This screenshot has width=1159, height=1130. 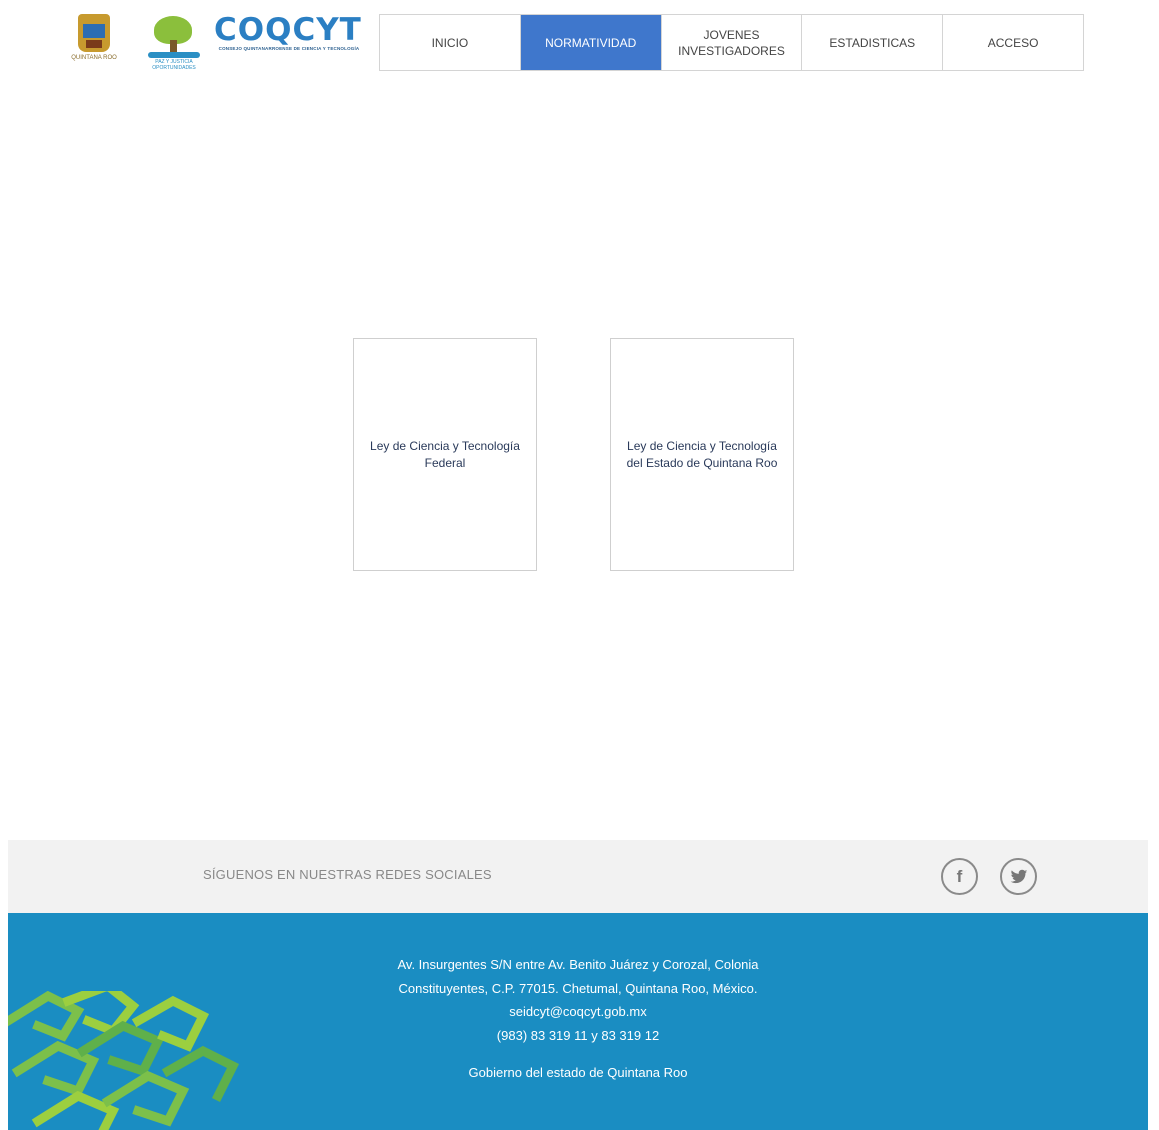 I want to click on nav-item-acceso: ACCESO, so click(x=1013, y=42).